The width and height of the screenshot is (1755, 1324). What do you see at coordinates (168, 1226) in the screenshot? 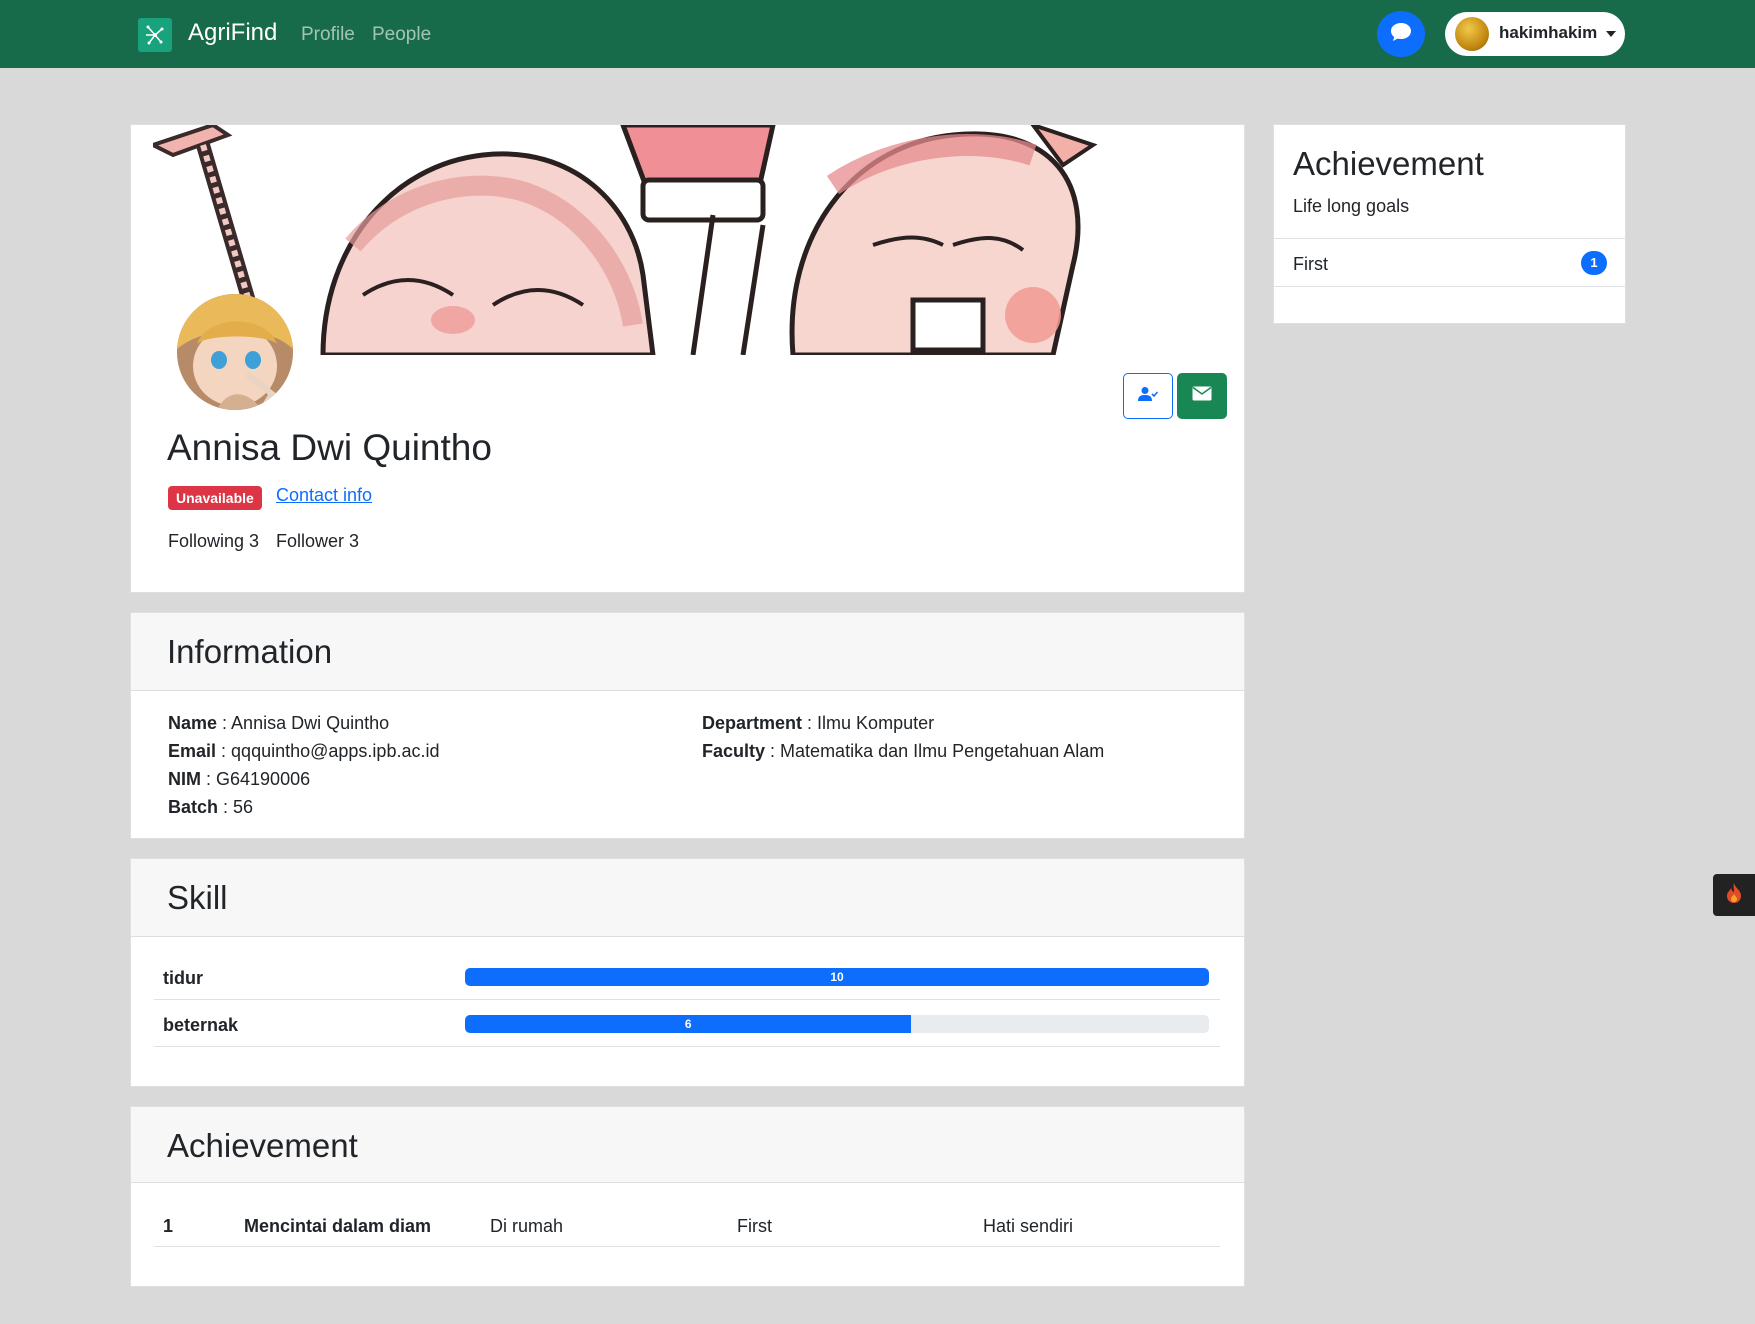
I see `achievement-number: 1` at bounding box center [168, 1226].